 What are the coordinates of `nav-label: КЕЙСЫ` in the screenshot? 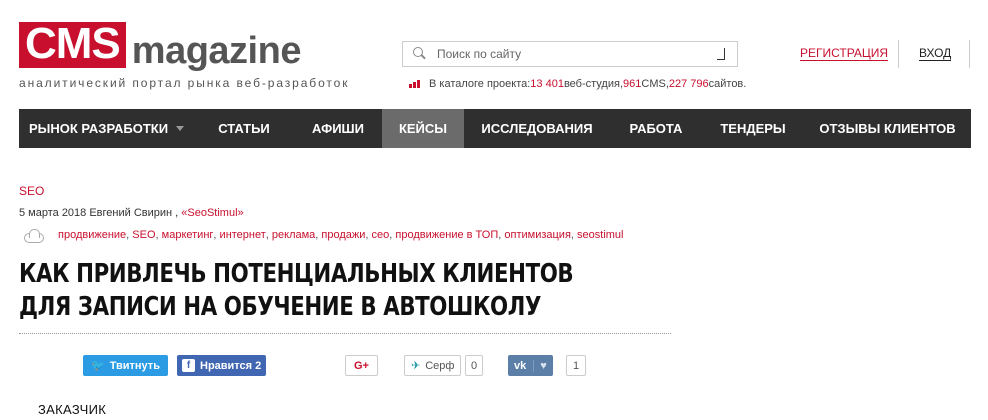 It's located at (423, 128).